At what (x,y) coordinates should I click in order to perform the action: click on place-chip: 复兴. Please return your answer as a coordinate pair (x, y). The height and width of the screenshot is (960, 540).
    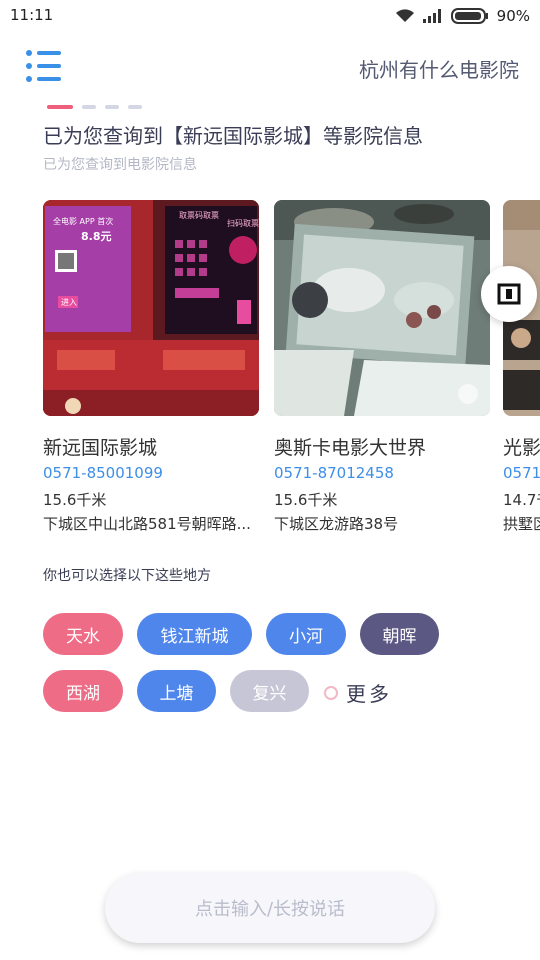
    Looking at the image, I should click on (269, 691).